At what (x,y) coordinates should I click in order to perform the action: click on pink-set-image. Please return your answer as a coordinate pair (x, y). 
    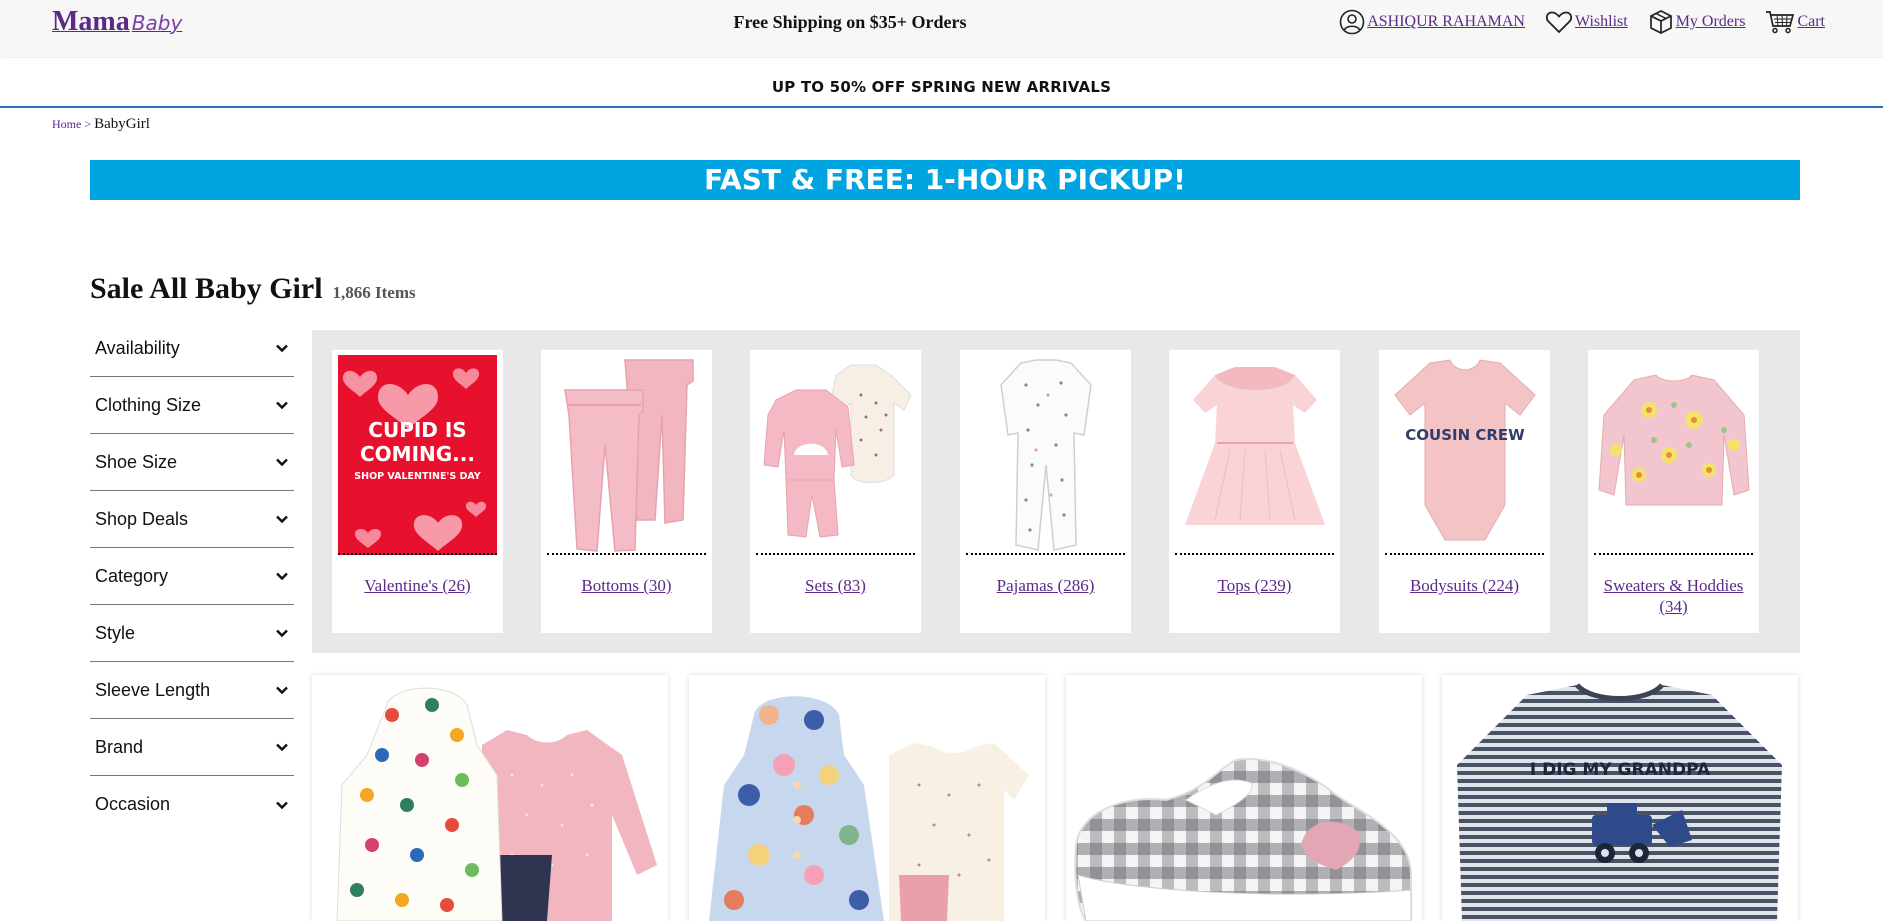
    Looking at the image, I should click on (835, 455).